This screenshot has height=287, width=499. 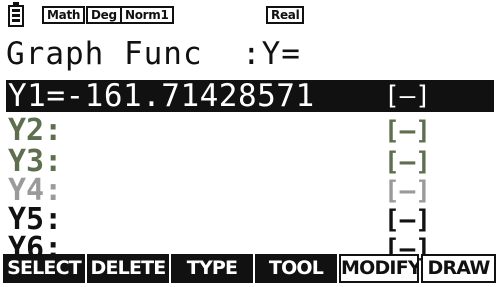 What do you see at coordinates (64, 15) in the screenshot?
I see `math-mode-badge: Math` at bounding box center [64, 15].